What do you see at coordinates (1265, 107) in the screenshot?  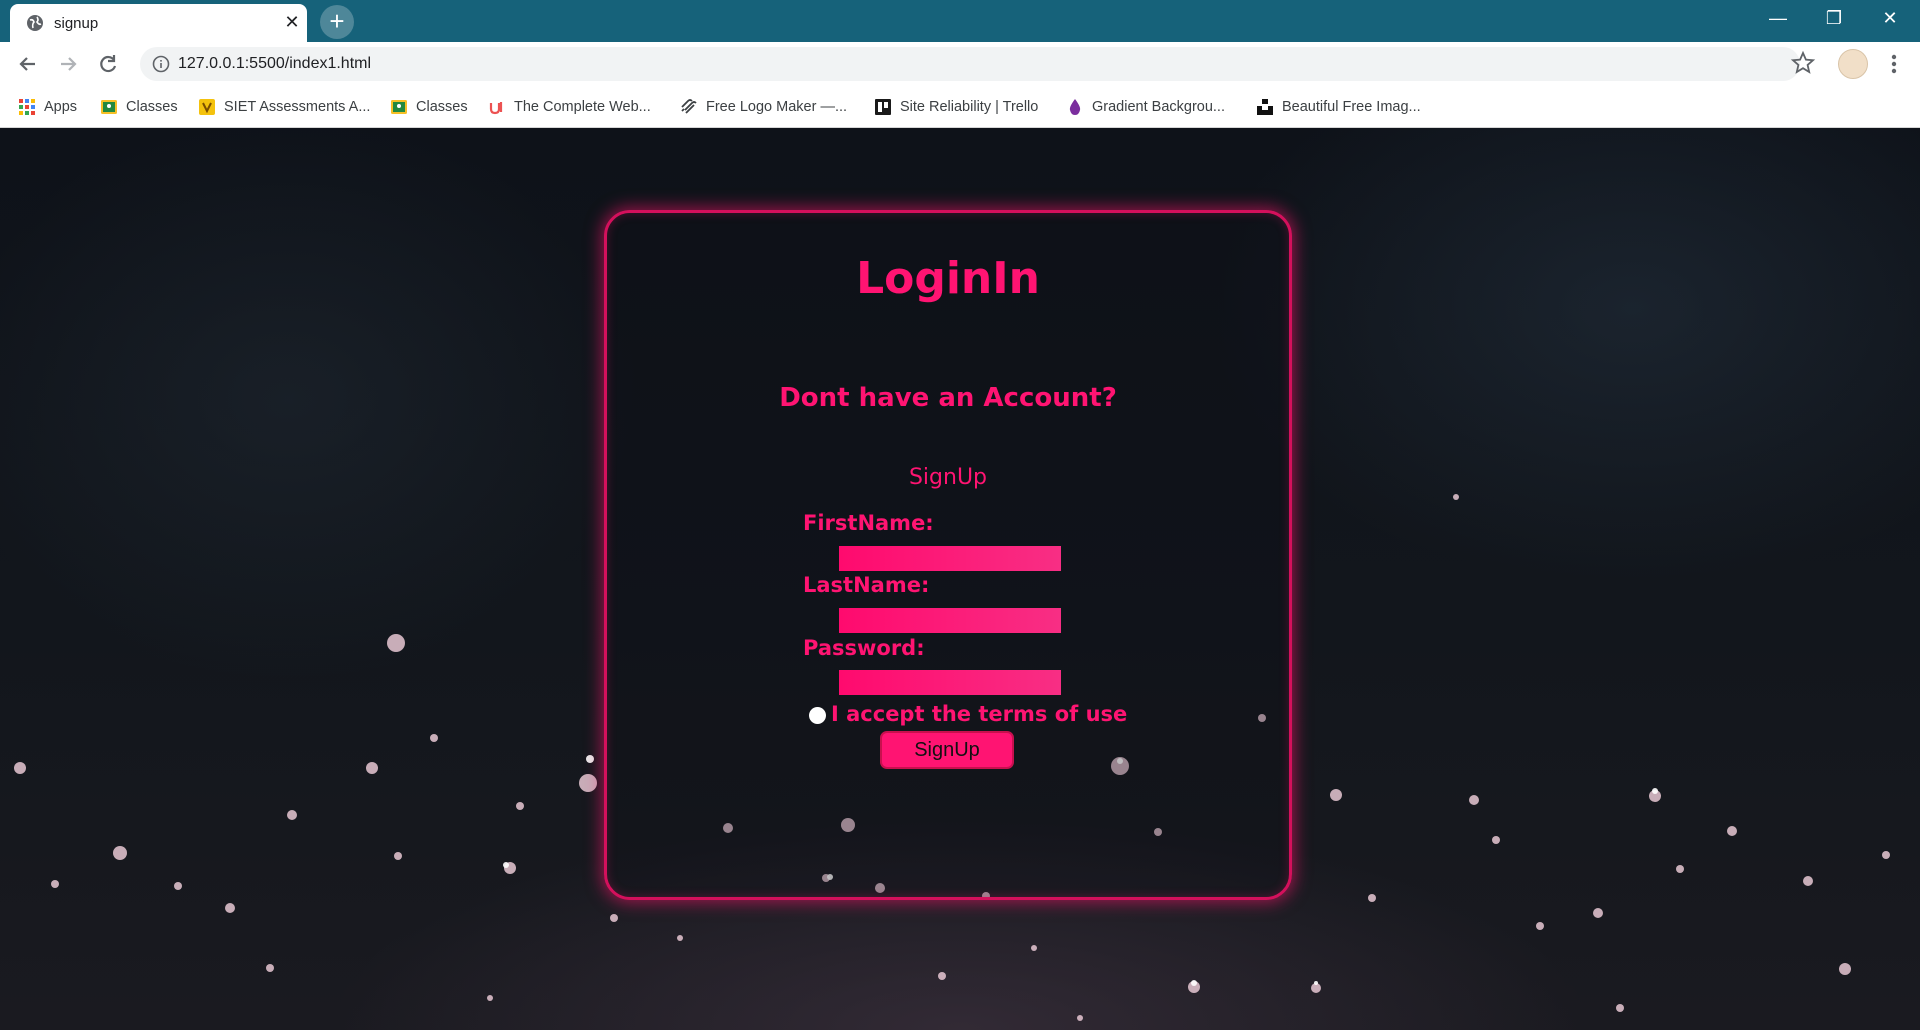 I see `unsplash-icon` at bounding box center [1265, 107].